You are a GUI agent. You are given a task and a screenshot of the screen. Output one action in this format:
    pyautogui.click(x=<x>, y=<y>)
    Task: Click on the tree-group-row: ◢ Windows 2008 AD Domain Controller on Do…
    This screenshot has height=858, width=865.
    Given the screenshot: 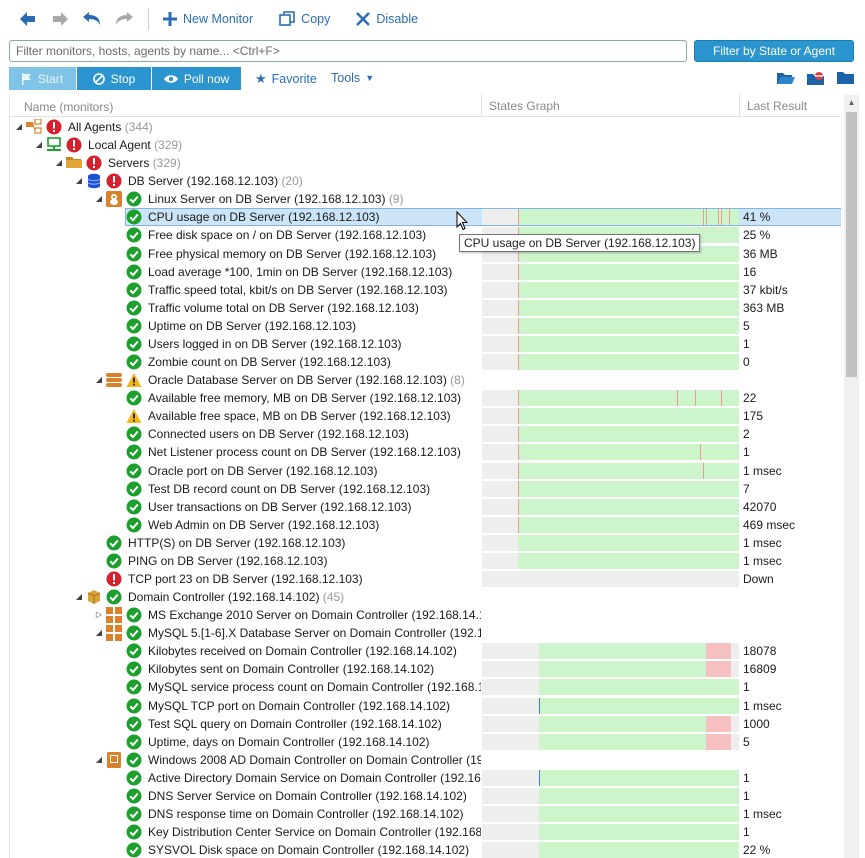 What is the action you would take?
    pyautogui.click(x=425, y=760)
    